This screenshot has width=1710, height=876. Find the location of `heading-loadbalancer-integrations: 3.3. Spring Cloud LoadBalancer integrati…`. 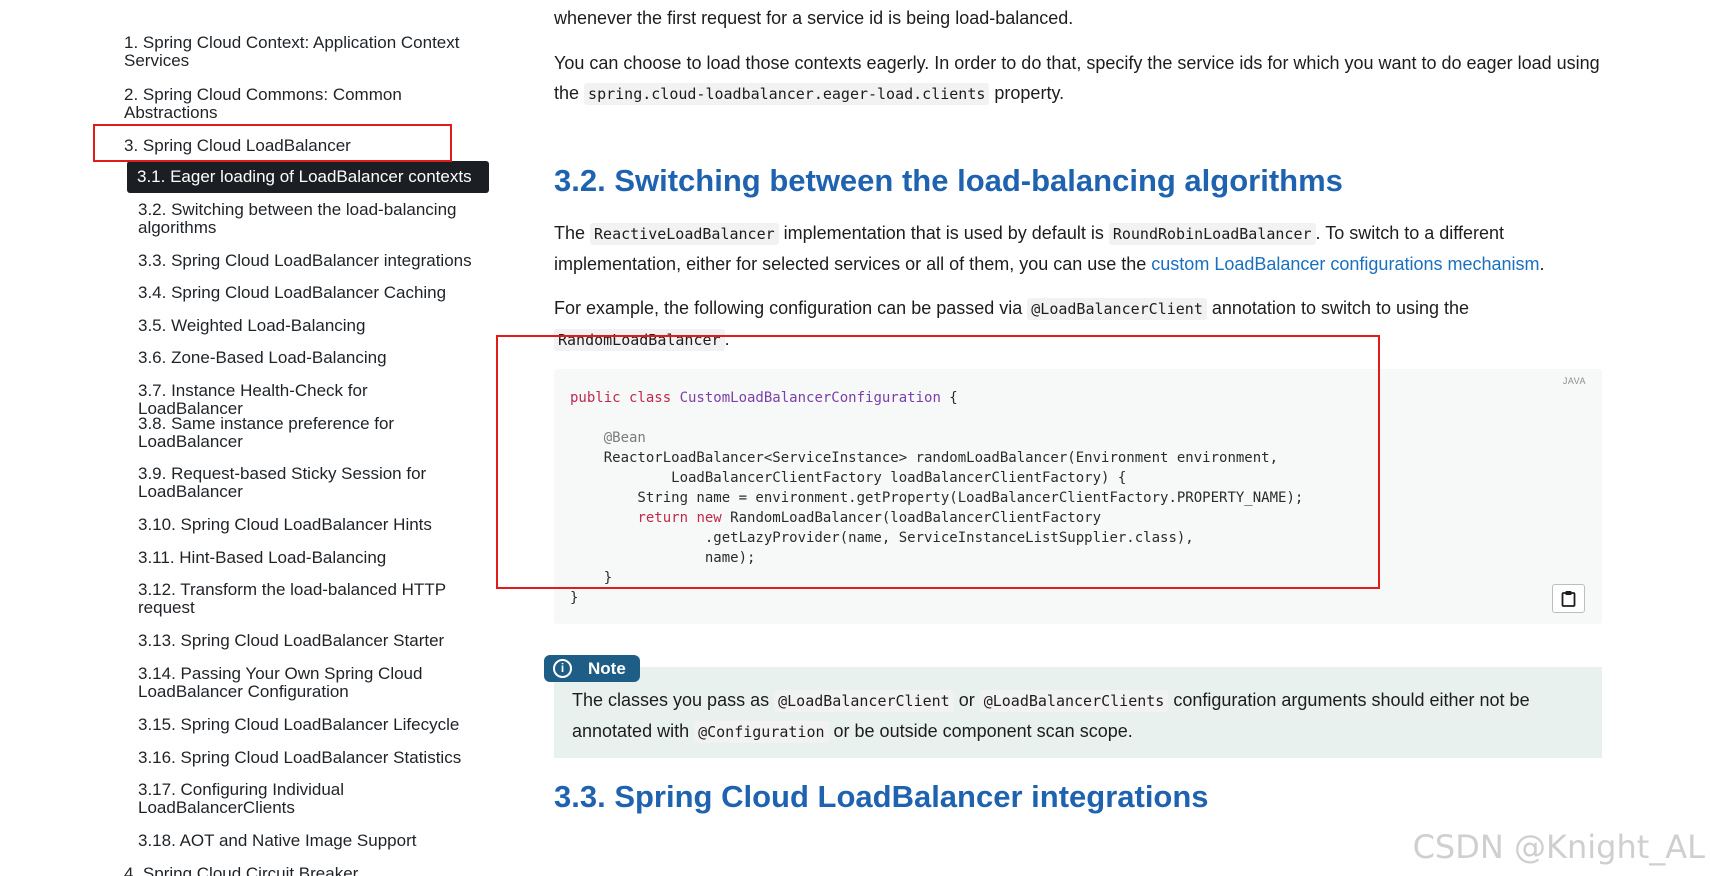

heading-loadbalancer-integrations: 3.3. Spring Cloud LoadBalancer integrati… is located at coordinates (881, 796).